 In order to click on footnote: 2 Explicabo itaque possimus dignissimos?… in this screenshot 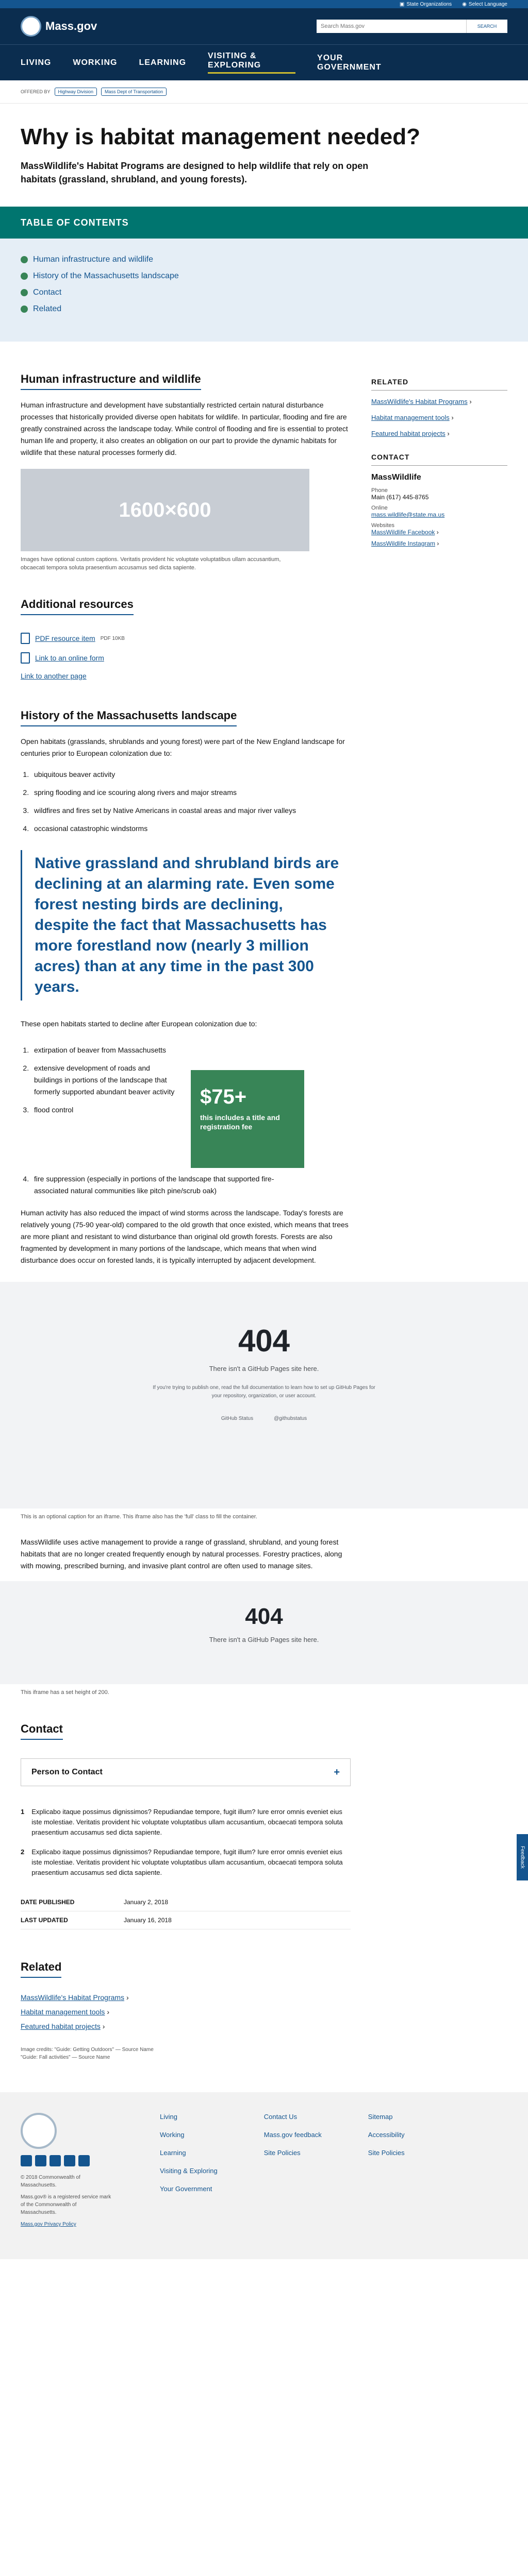, I will do `click(186, 1862)`.